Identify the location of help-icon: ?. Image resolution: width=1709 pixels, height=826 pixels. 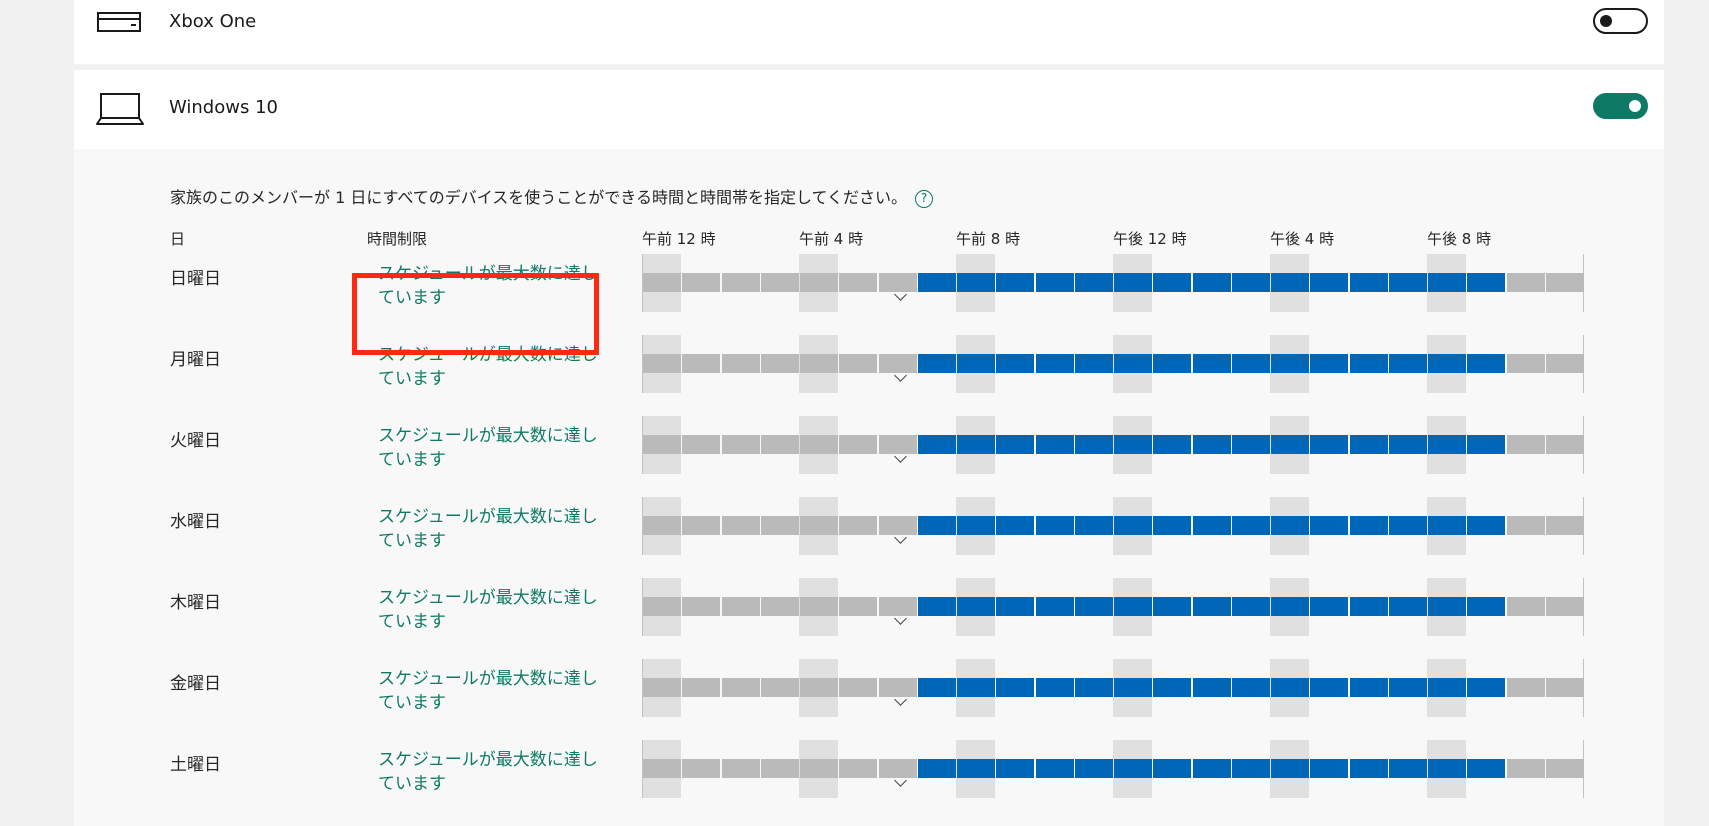
(924, 199).